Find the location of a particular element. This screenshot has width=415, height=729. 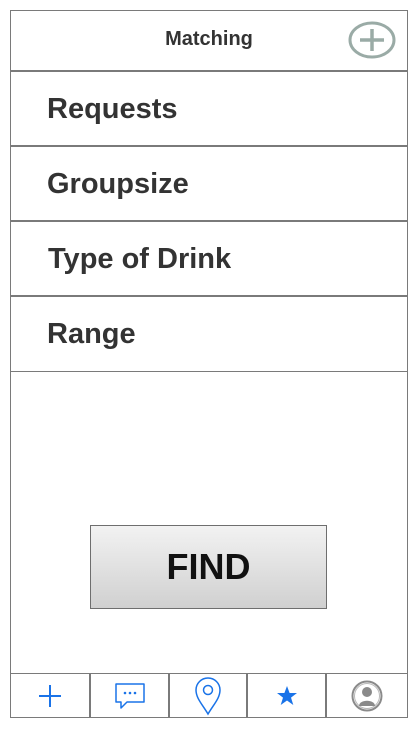

chat-bubble-icon is located at coordinates (129, 696).